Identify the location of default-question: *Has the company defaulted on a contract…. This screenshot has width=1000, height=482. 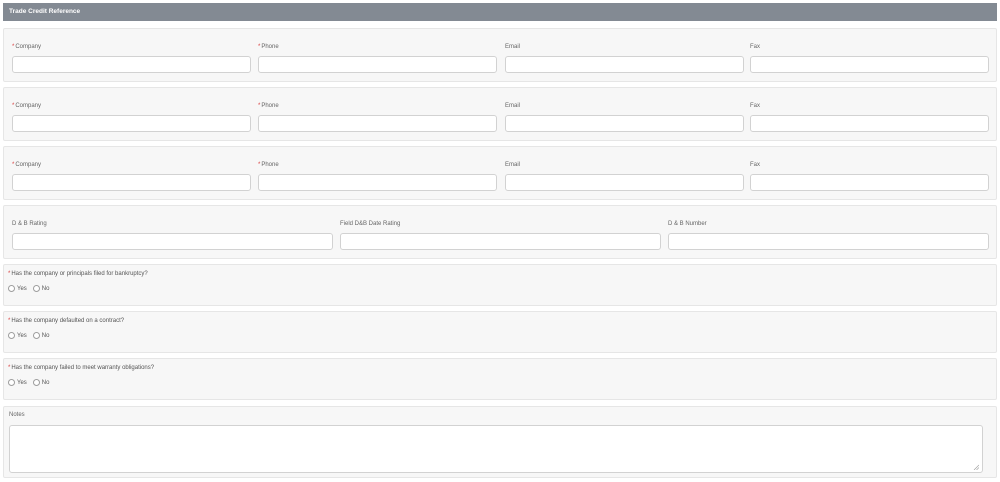
(500, 332).